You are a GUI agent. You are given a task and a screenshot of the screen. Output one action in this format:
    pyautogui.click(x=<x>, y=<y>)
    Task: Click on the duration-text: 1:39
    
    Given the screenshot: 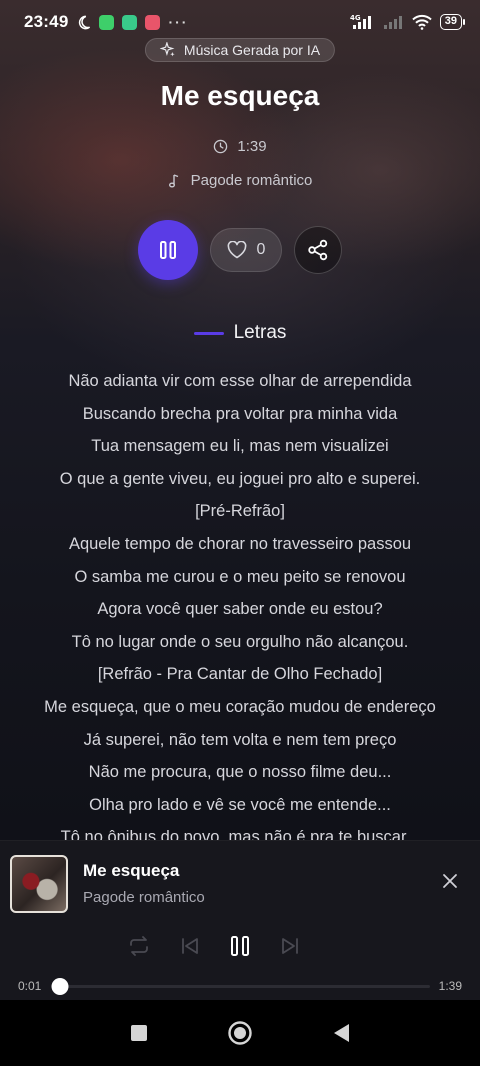 What is the action you would take?
    pyautogui.click(x=252, y=146)
    